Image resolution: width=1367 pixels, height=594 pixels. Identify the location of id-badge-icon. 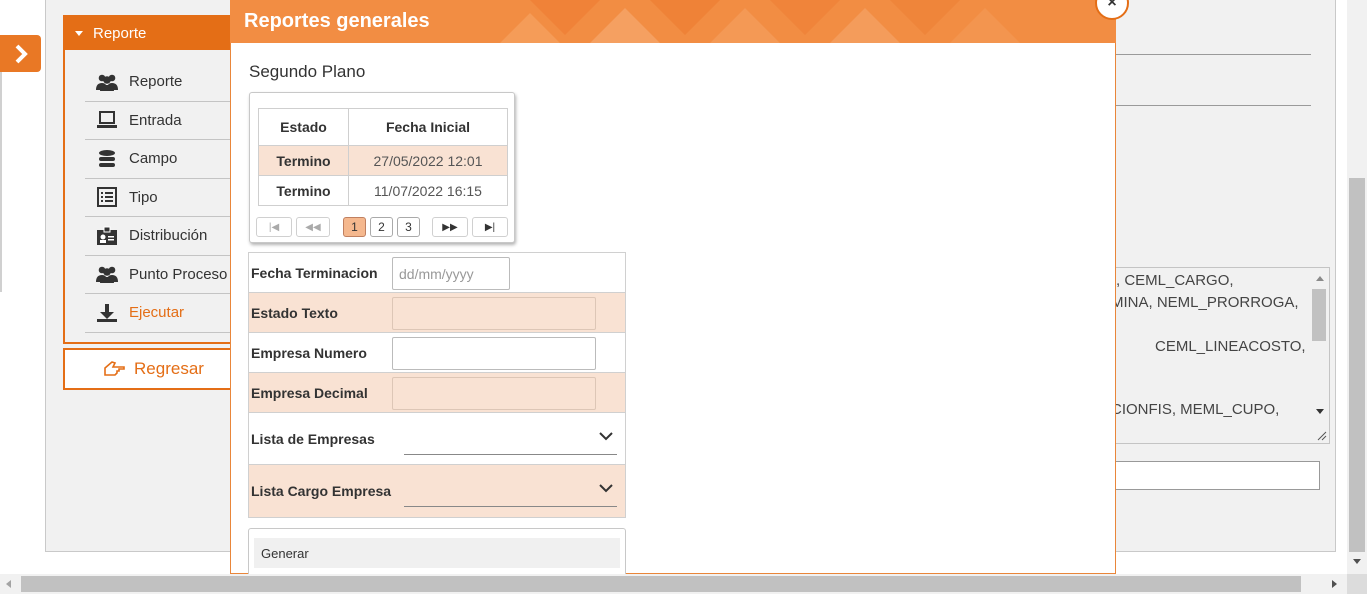
(107, 235).